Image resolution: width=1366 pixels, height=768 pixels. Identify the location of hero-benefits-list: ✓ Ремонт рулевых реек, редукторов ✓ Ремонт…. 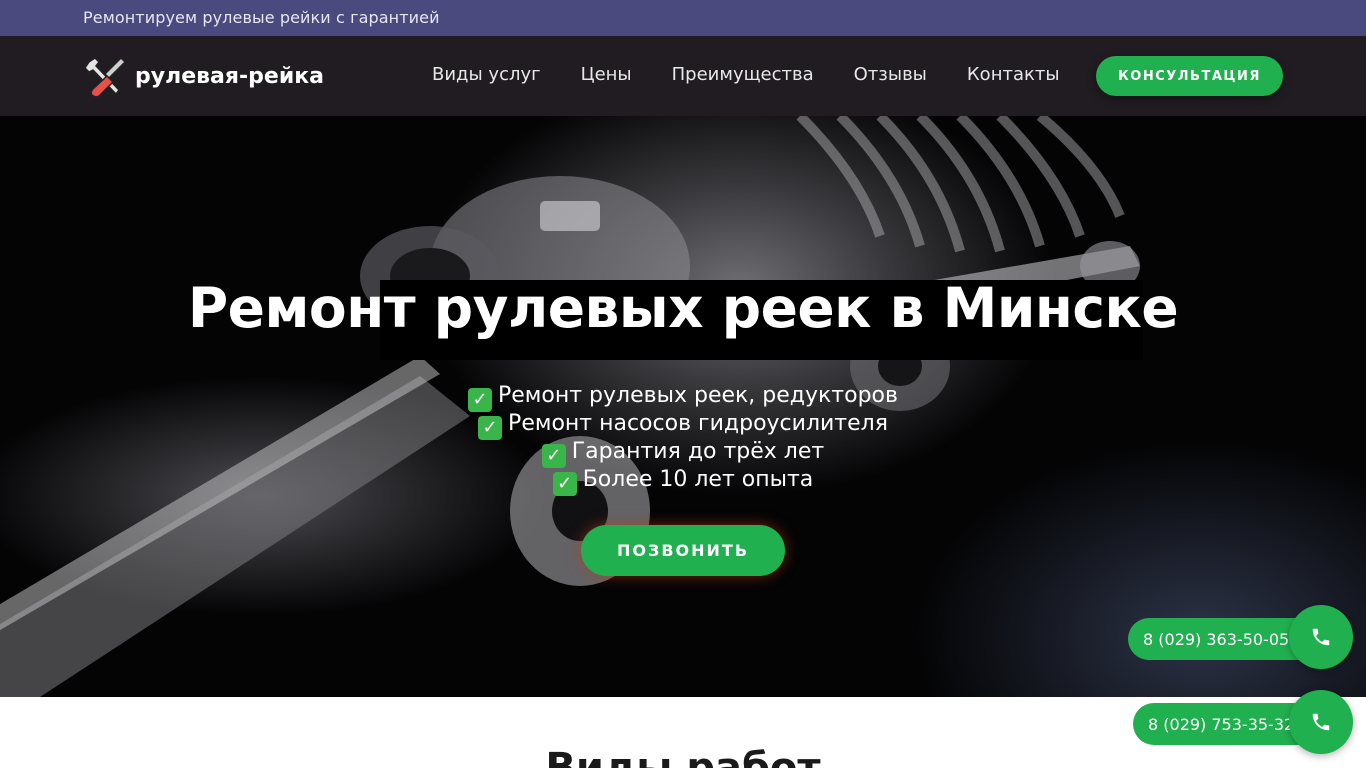
(683, 439).